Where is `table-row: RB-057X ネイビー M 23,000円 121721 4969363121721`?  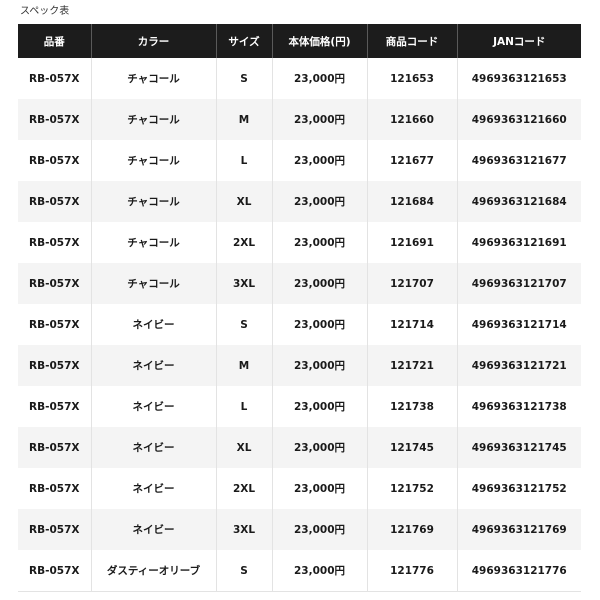
table-row: RB-057X ネイビー M 23,000円 121721 4969363121721 is located at coordinates (299, 365).